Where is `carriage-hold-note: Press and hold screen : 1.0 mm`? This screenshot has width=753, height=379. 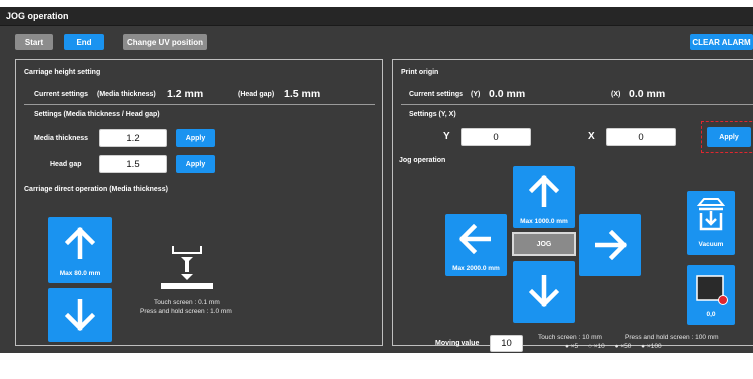 carriage-hold-note: Press and hold screen : 1.0 mm is located at coordinates (186, 311).